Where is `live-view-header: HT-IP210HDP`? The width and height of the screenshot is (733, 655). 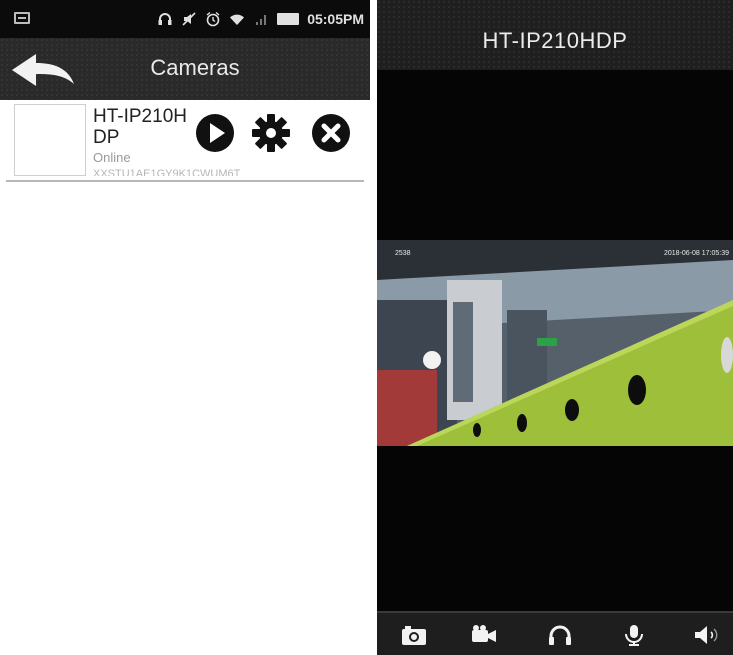
live-view-header: HT-IP210HDP is located at coordinates (555, 35).